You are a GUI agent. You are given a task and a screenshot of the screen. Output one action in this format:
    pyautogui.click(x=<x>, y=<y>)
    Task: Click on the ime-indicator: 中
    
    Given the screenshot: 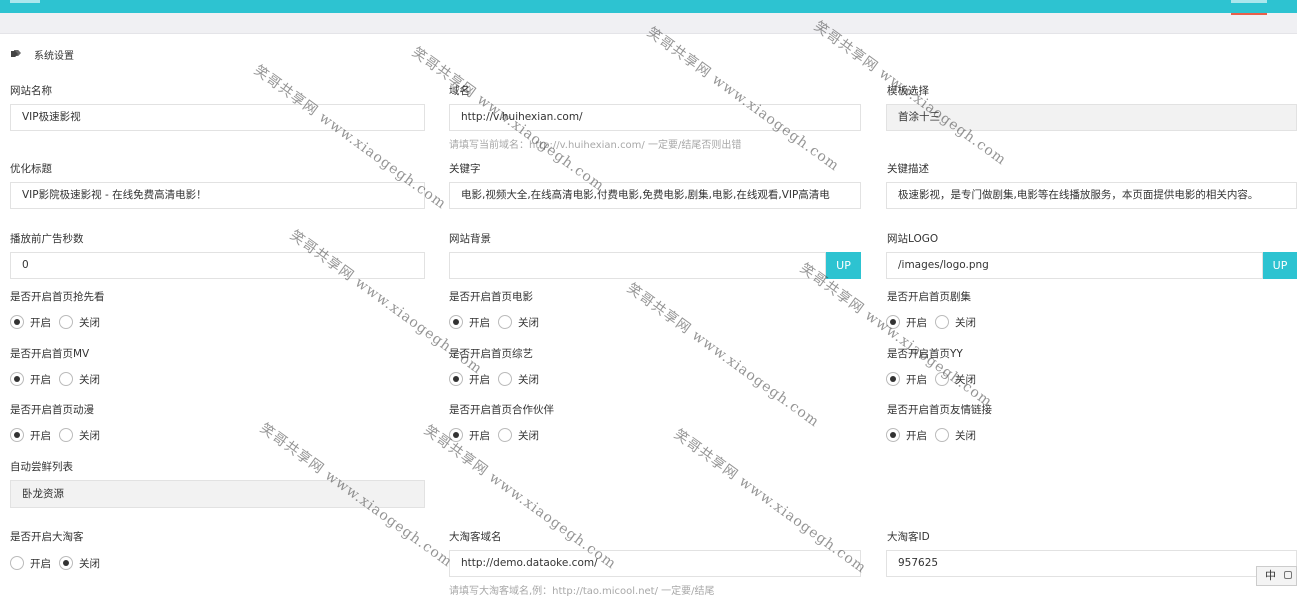 What is the action you would take?
    pyautogui.click(x=1276, y=576)
    